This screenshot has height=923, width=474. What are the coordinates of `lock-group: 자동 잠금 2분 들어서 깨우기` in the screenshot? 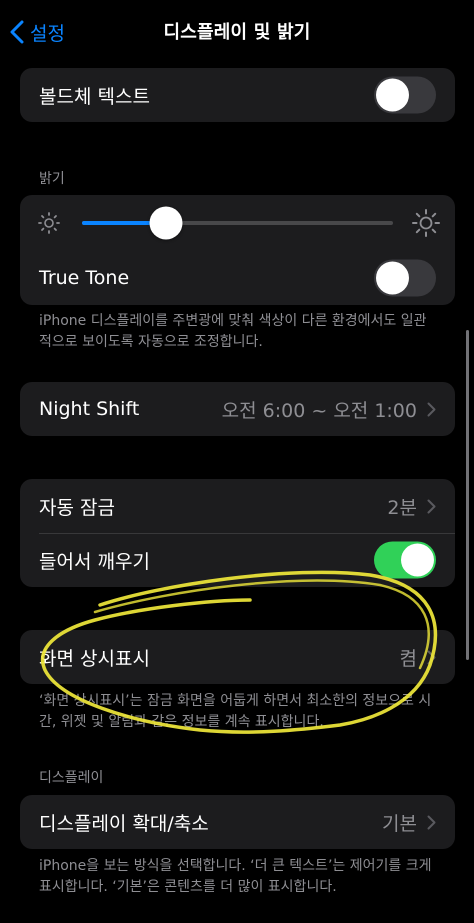 It's located at (237, 533).